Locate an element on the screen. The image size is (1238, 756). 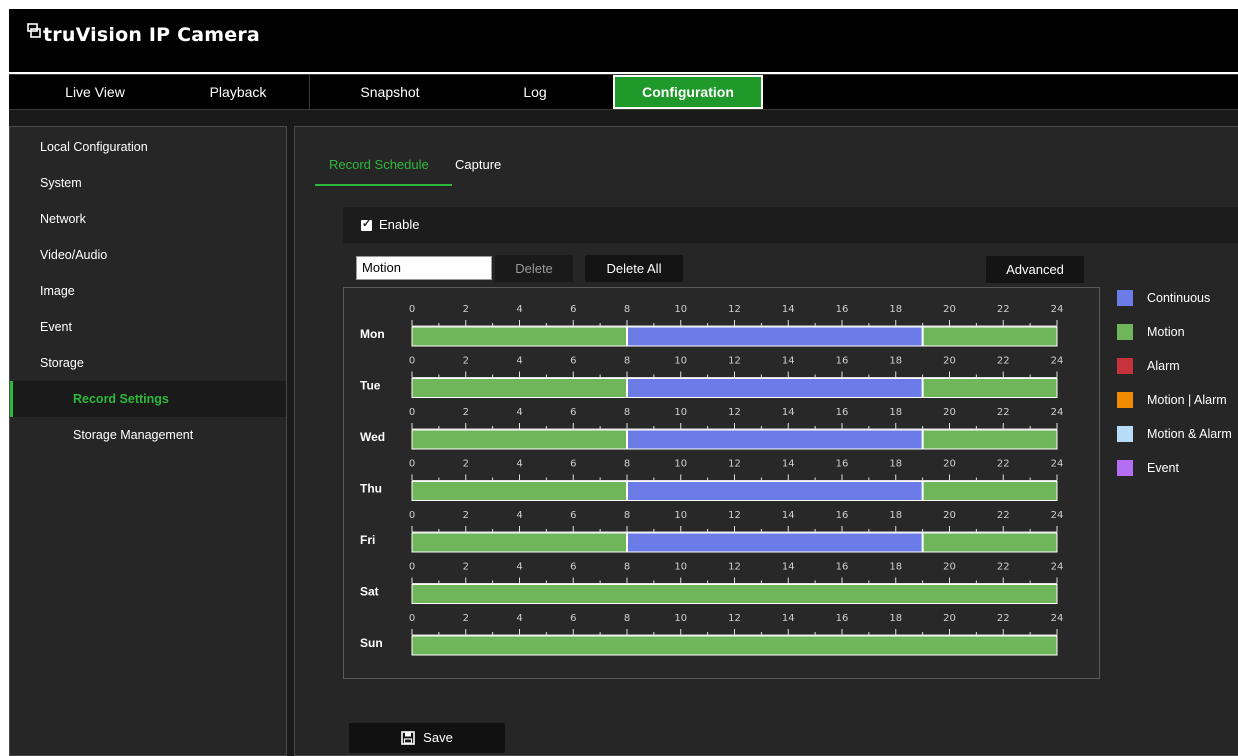
legend-label: Continuous is located at coordinates (1179, 298).